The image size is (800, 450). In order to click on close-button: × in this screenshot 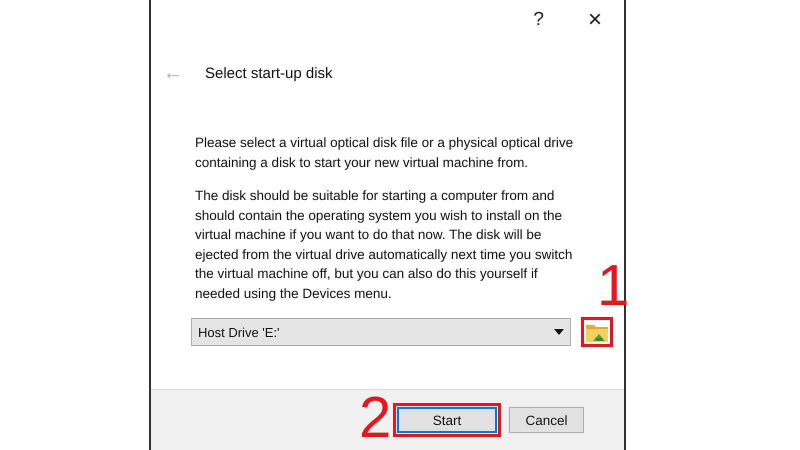, I will do `click(595, 20)`.